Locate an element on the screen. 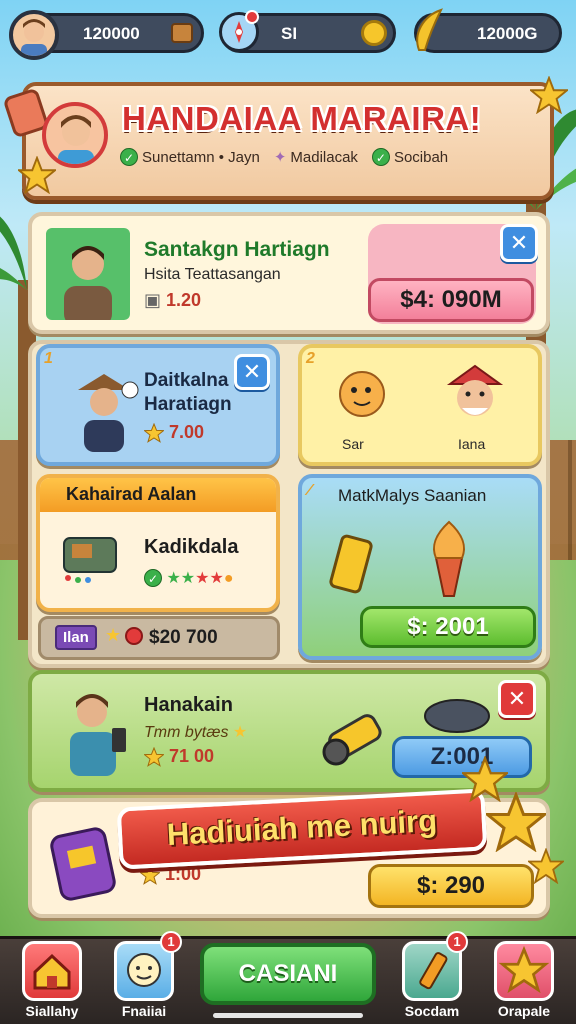 The image size is (576, 1024). player-avatar is located at coordinates (34, 35).